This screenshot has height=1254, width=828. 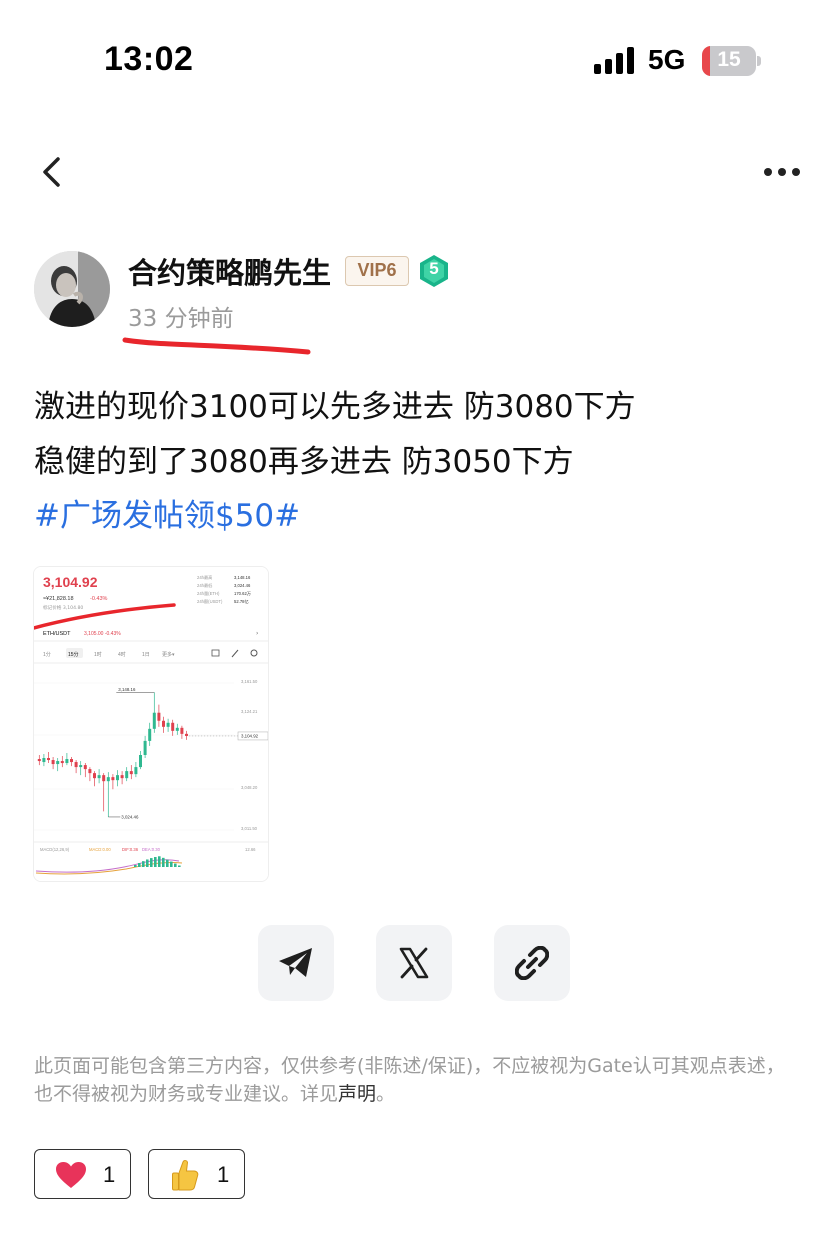 I want to click on share-x-button, so click(x=414, y=963).